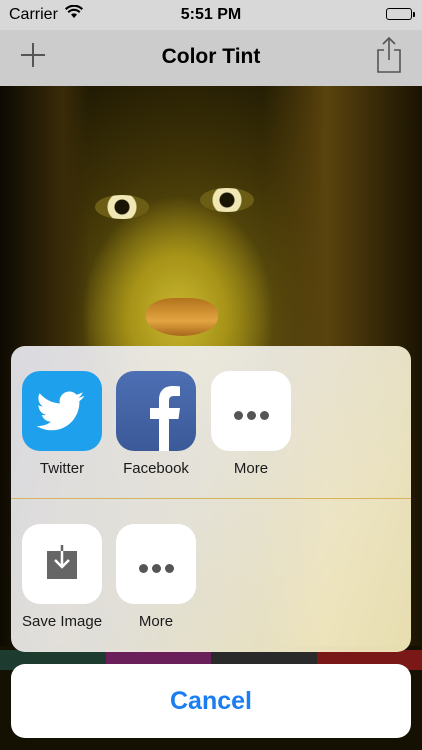 The width and height of the screenshot is (422, 750). What do you see at coordinates (122, 207) in the screenshot?
I see `photo-left-eye` at bounding box center [122, 207].